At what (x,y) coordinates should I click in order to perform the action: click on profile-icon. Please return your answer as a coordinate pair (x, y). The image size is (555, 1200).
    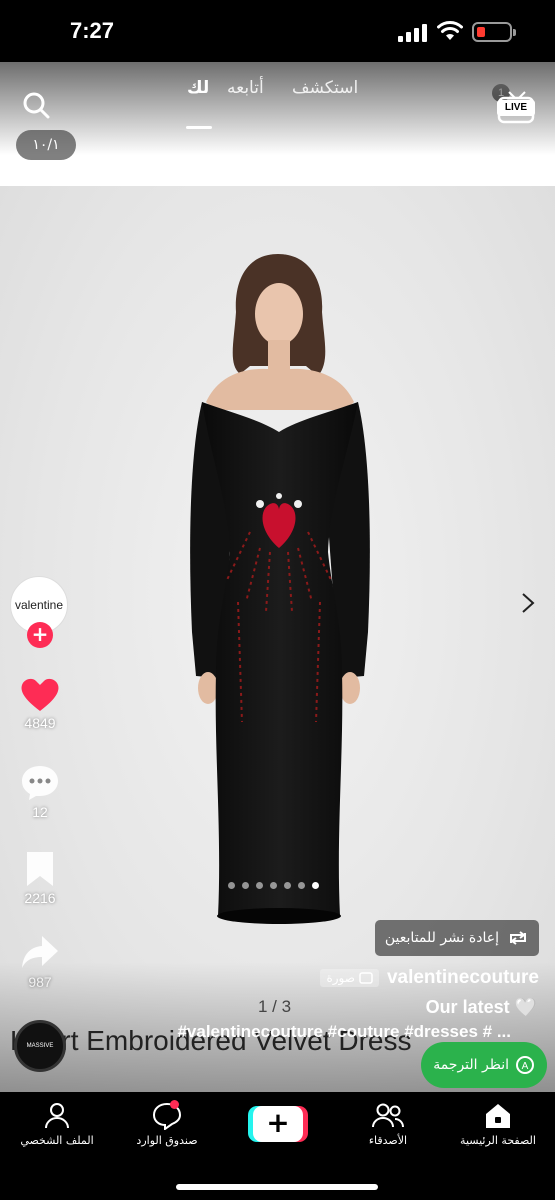
    Looking at the image, I should click on (57, 1116).